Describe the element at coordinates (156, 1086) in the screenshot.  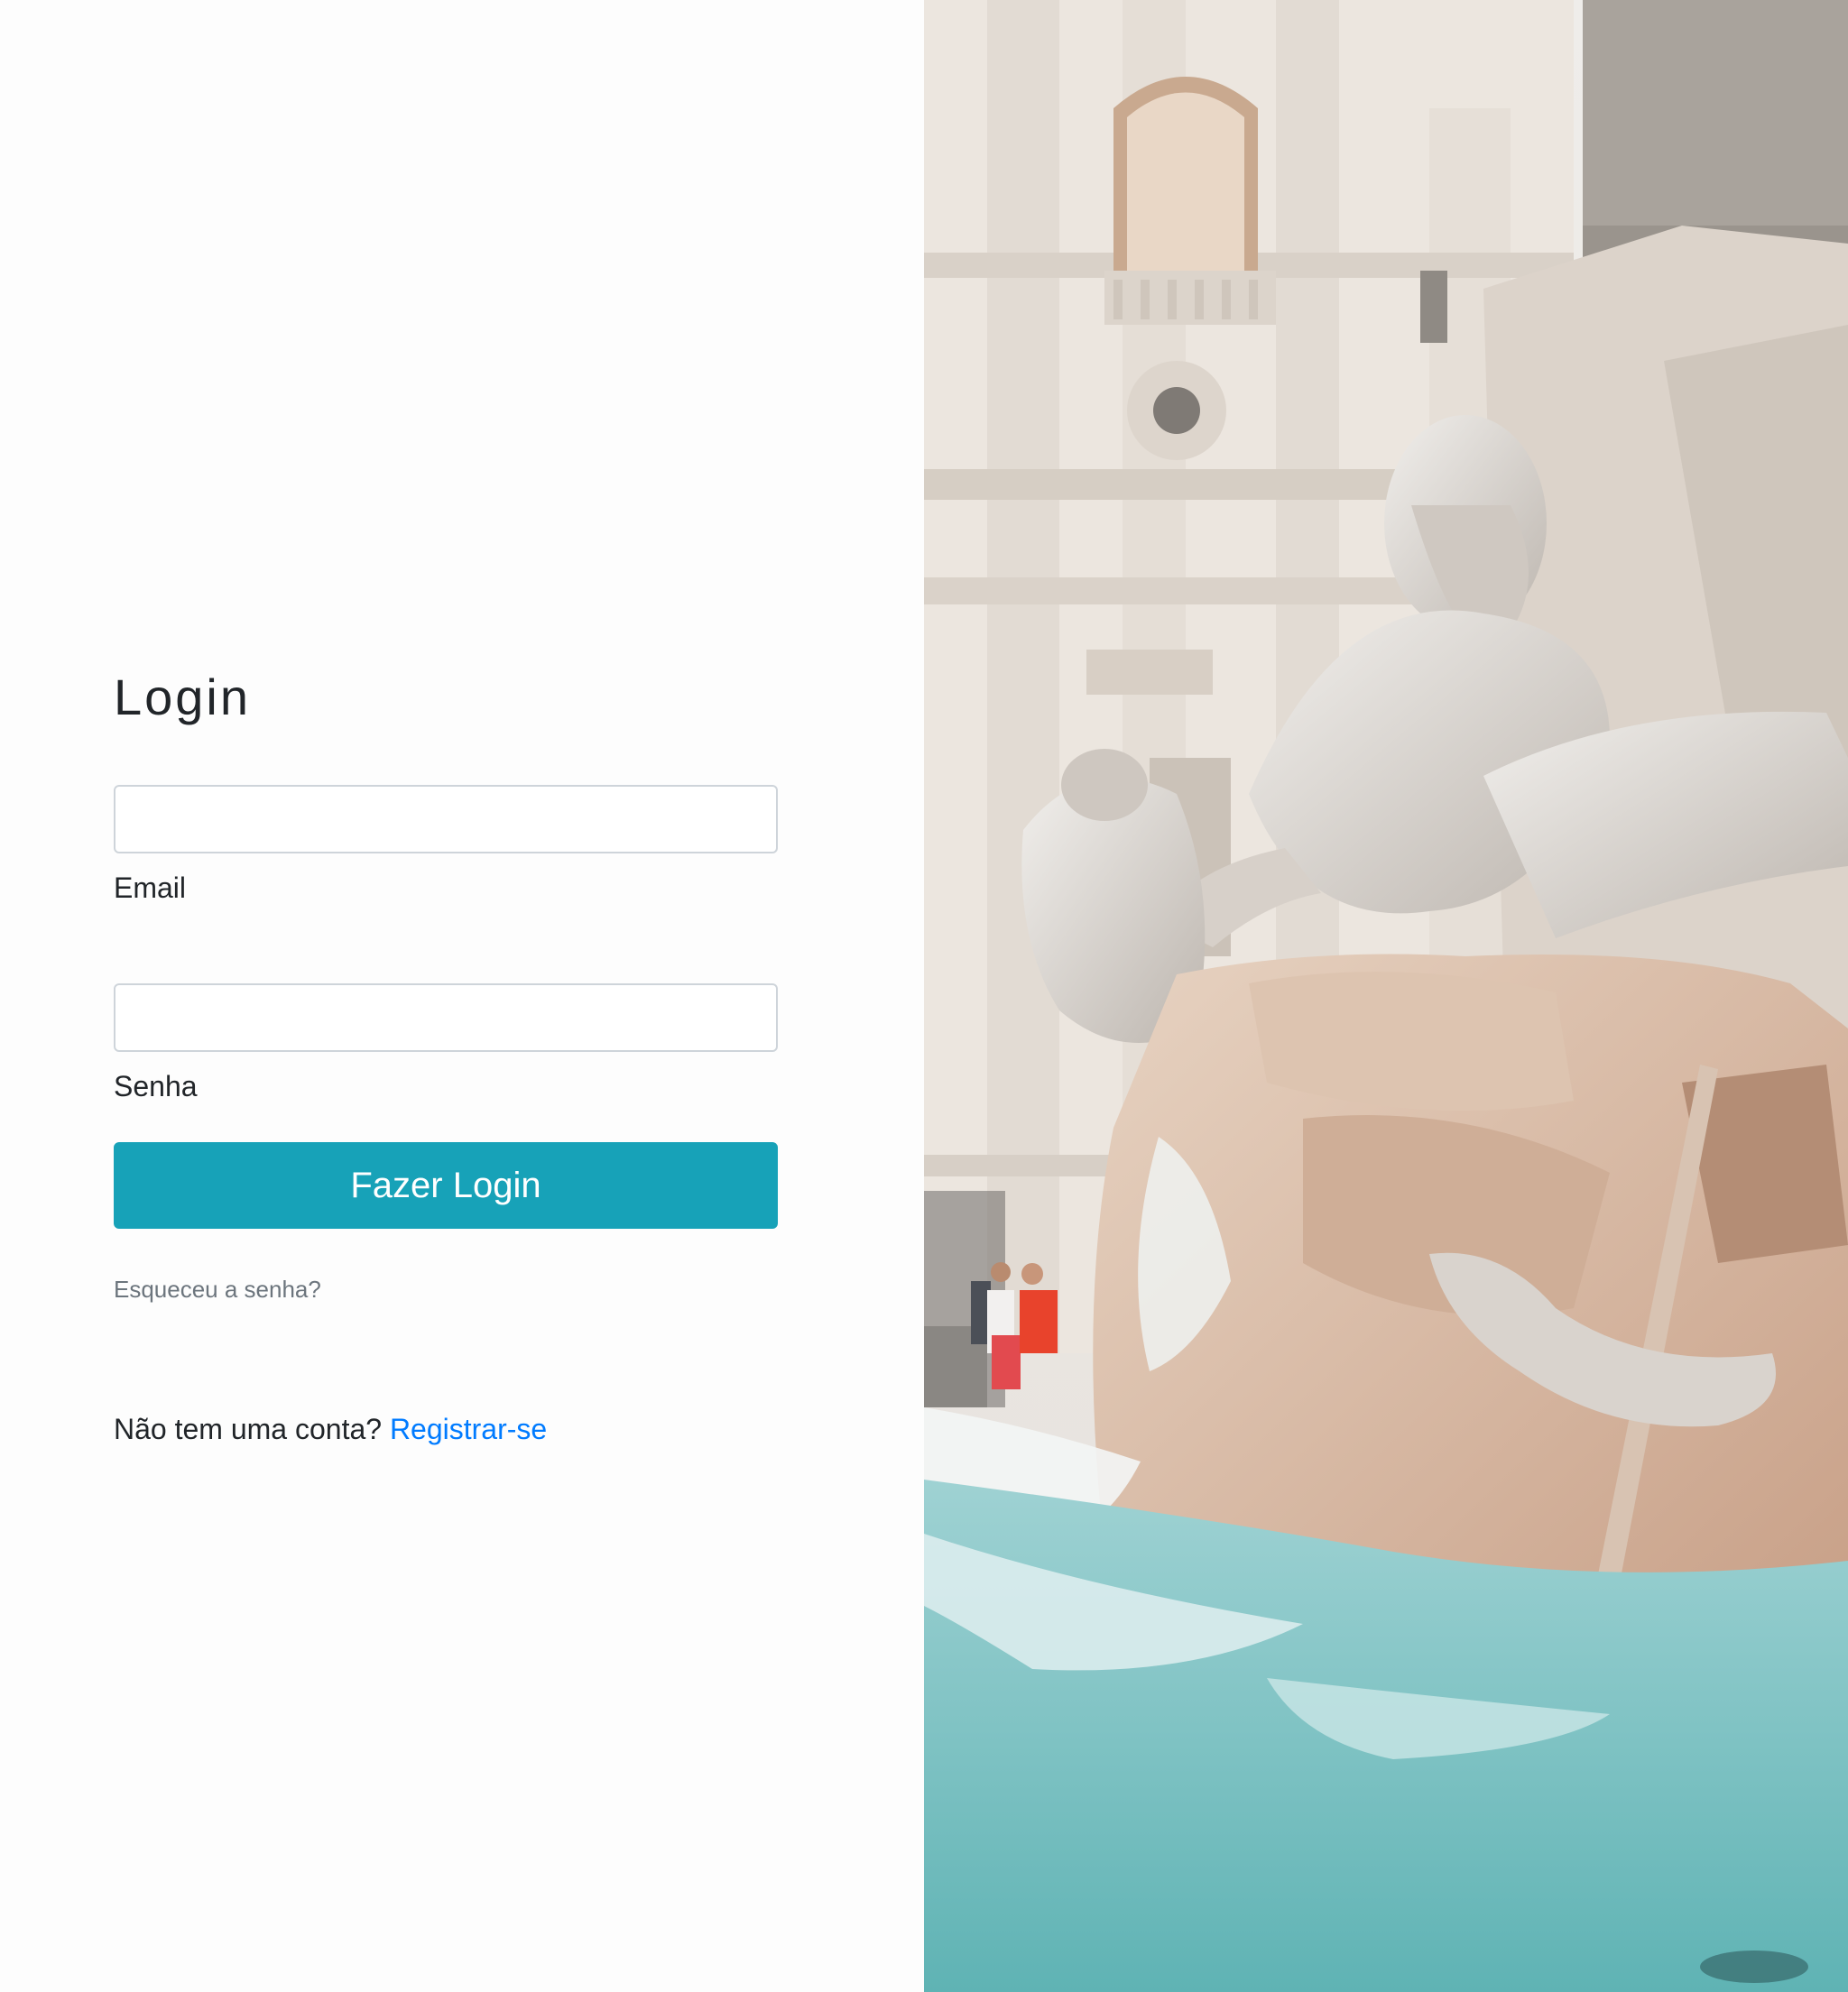
I see `password-label: Senha` at that location.